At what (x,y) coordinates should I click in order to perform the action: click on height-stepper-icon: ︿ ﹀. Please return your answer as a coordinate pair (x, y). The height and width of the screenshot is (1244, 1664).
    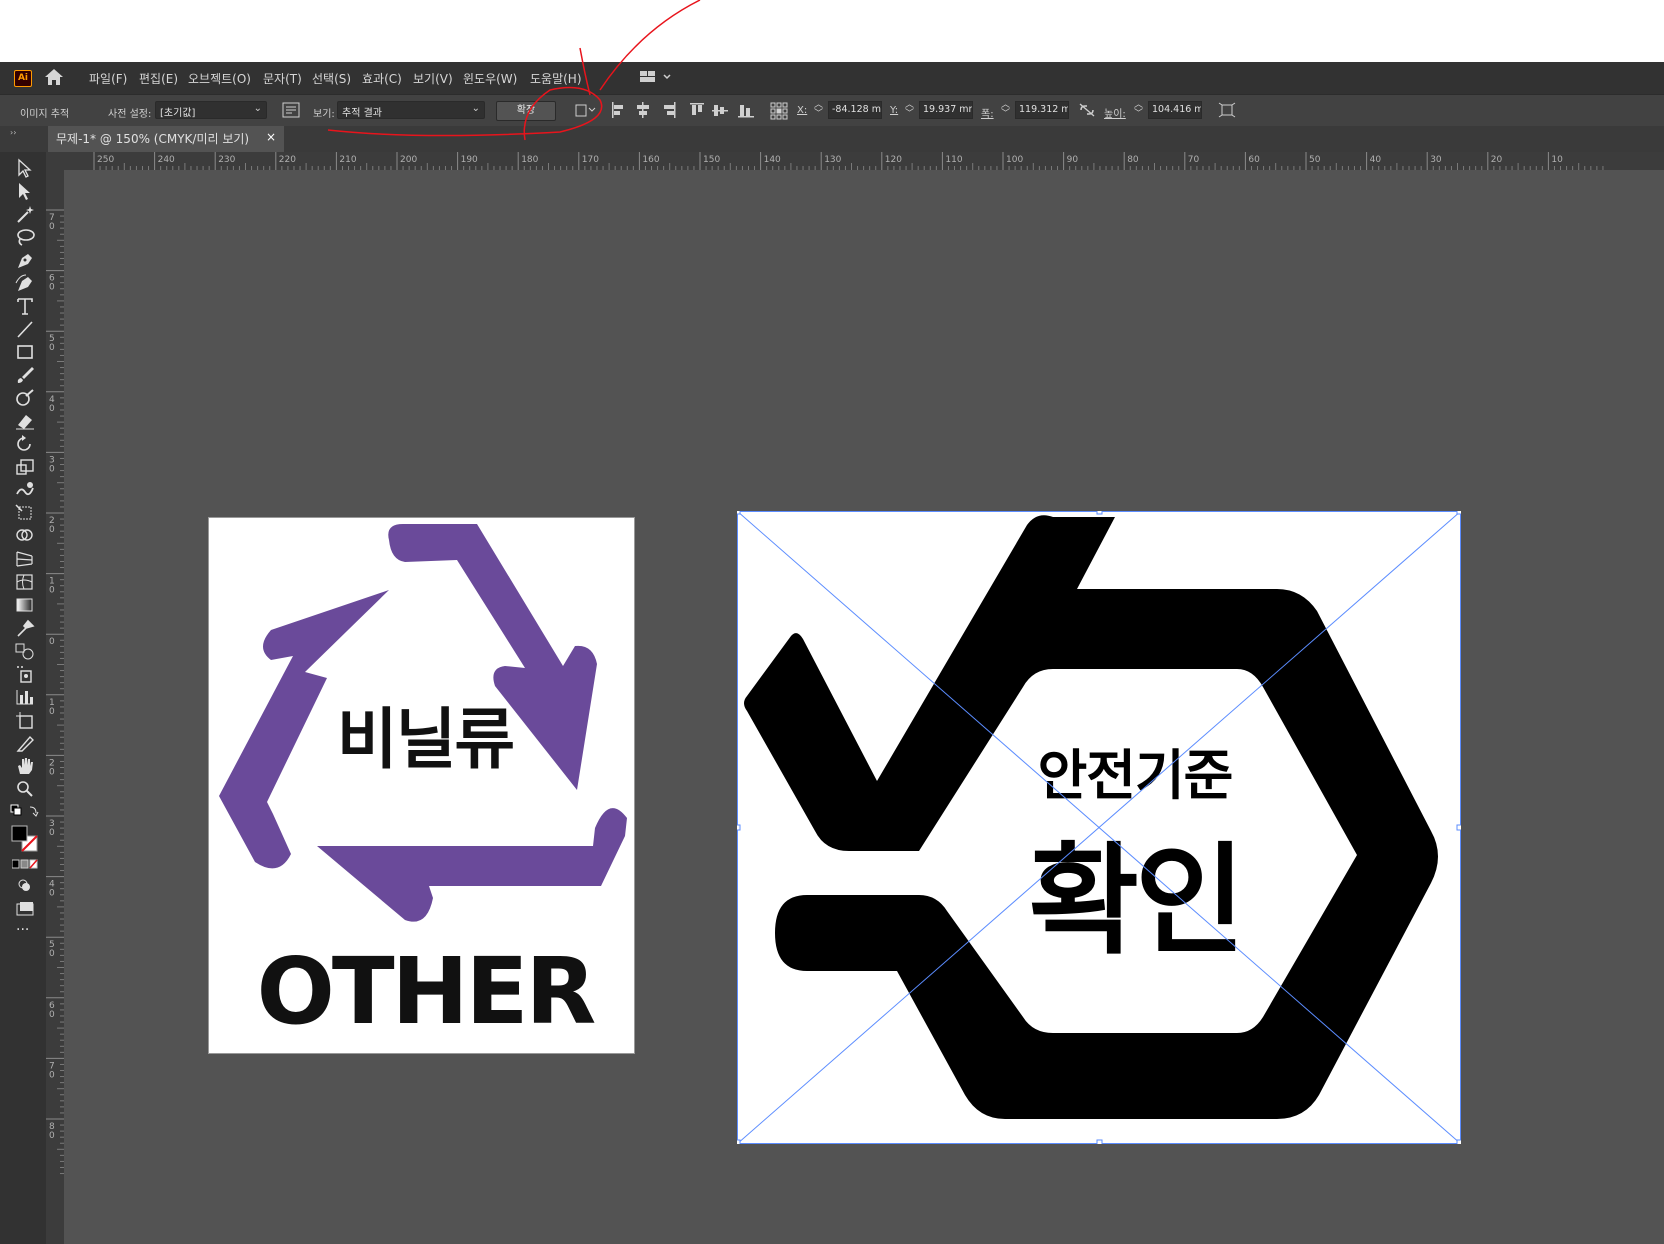
    Looking at the image, I should click on (1138, 110).